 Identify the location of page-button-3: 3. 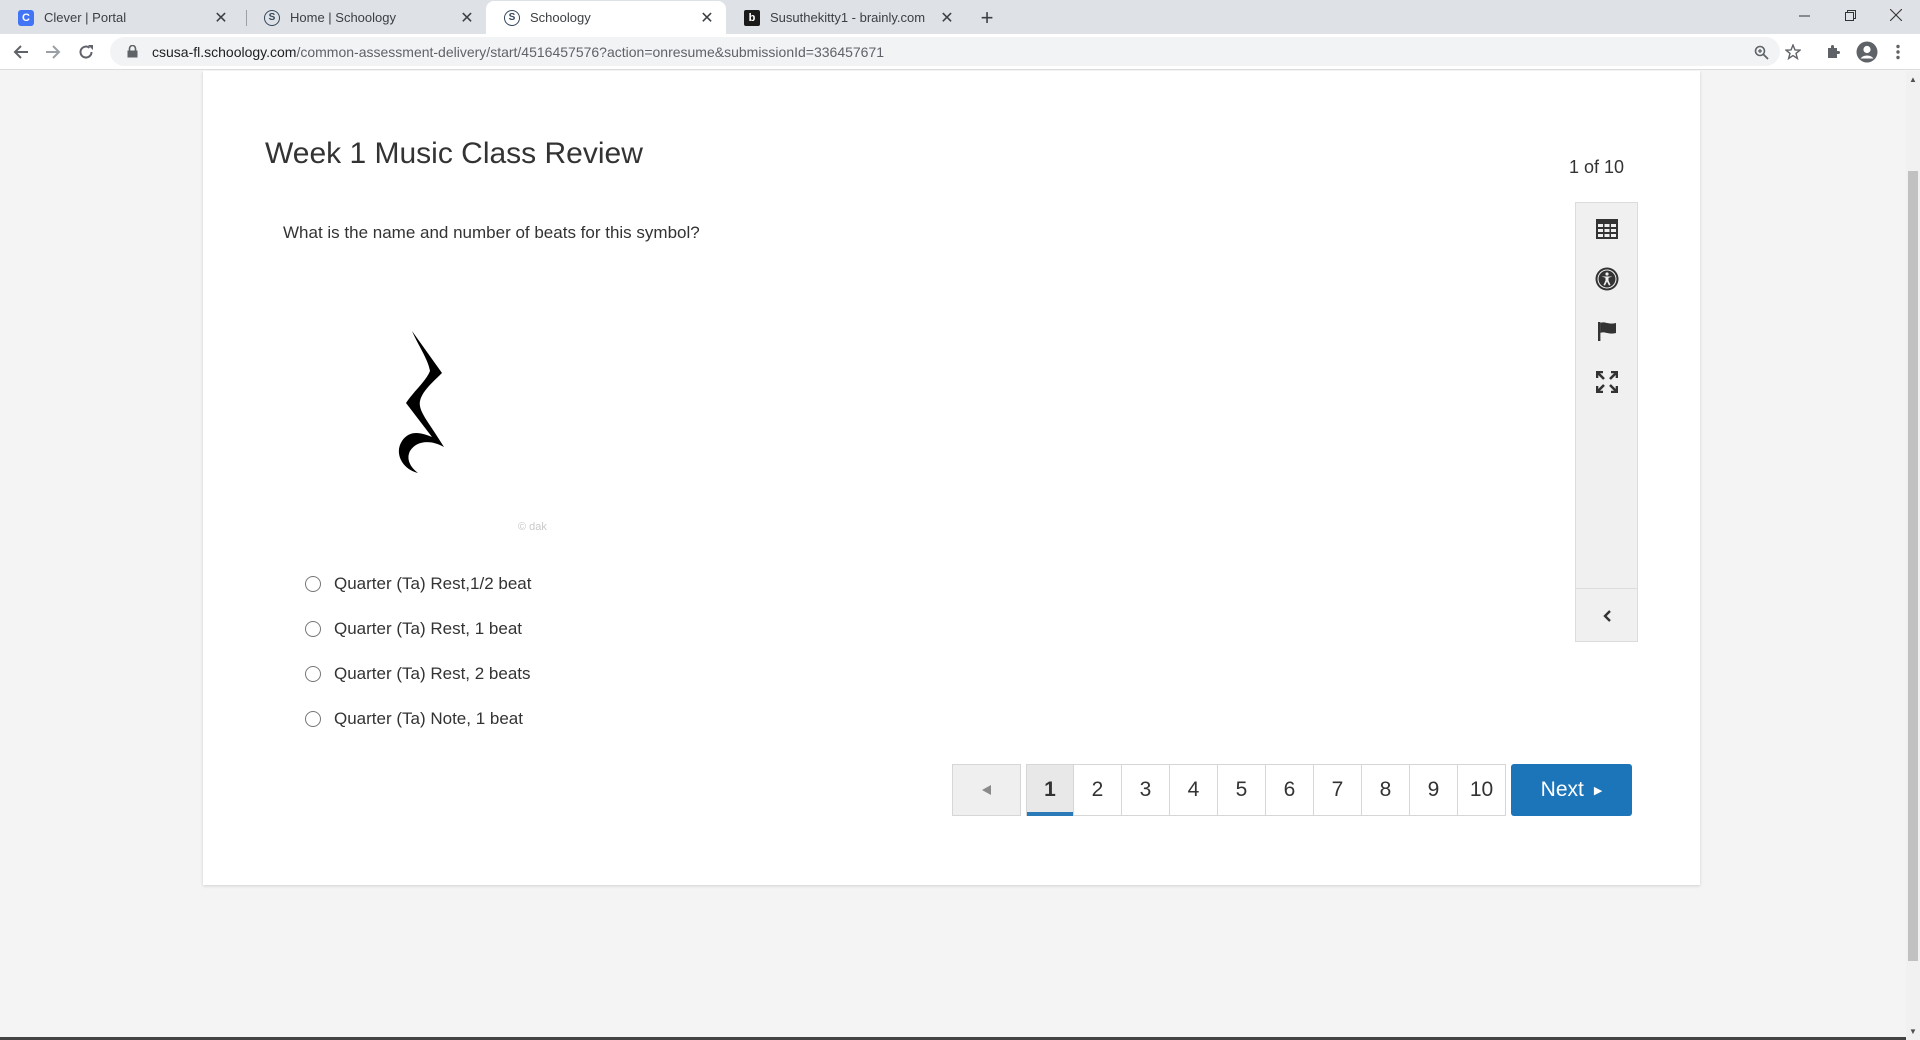
(1146, 790).